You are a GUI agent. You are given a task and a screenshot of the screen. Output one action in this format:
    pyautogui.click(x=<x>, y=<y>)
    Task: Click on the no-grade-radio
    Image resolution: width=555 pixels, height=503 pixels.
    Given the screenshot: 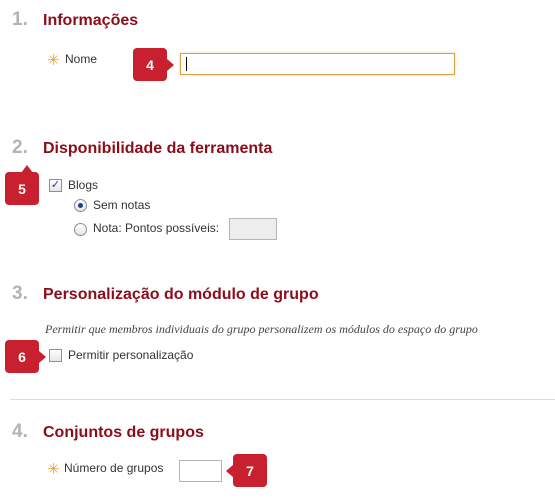 What is the action you would take?
    pyautogui.click(x=80, y=205)
    